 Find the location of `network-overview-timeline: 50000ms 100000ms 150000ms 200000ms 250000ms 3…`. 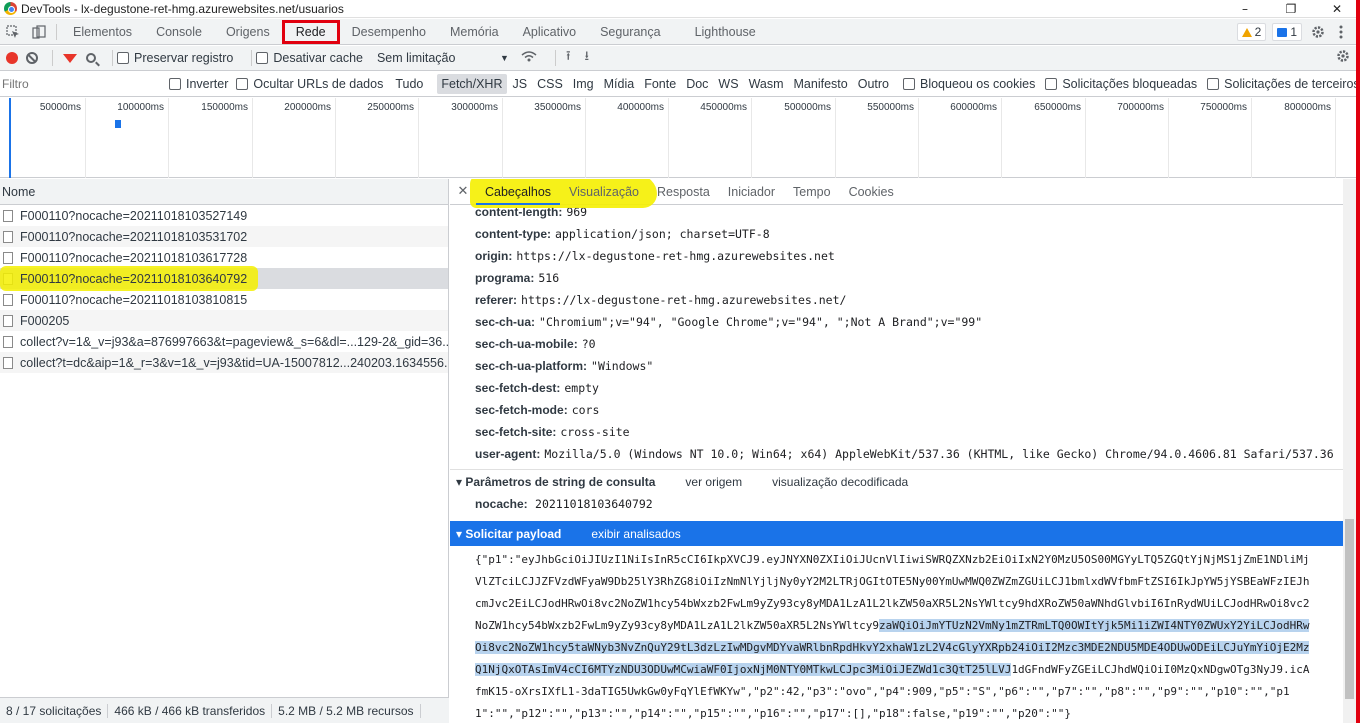

network-overview-timeline: 50000ms 100000ms 150000ms 200000ms 250000ms 3… is located at coordinates (678, 138).